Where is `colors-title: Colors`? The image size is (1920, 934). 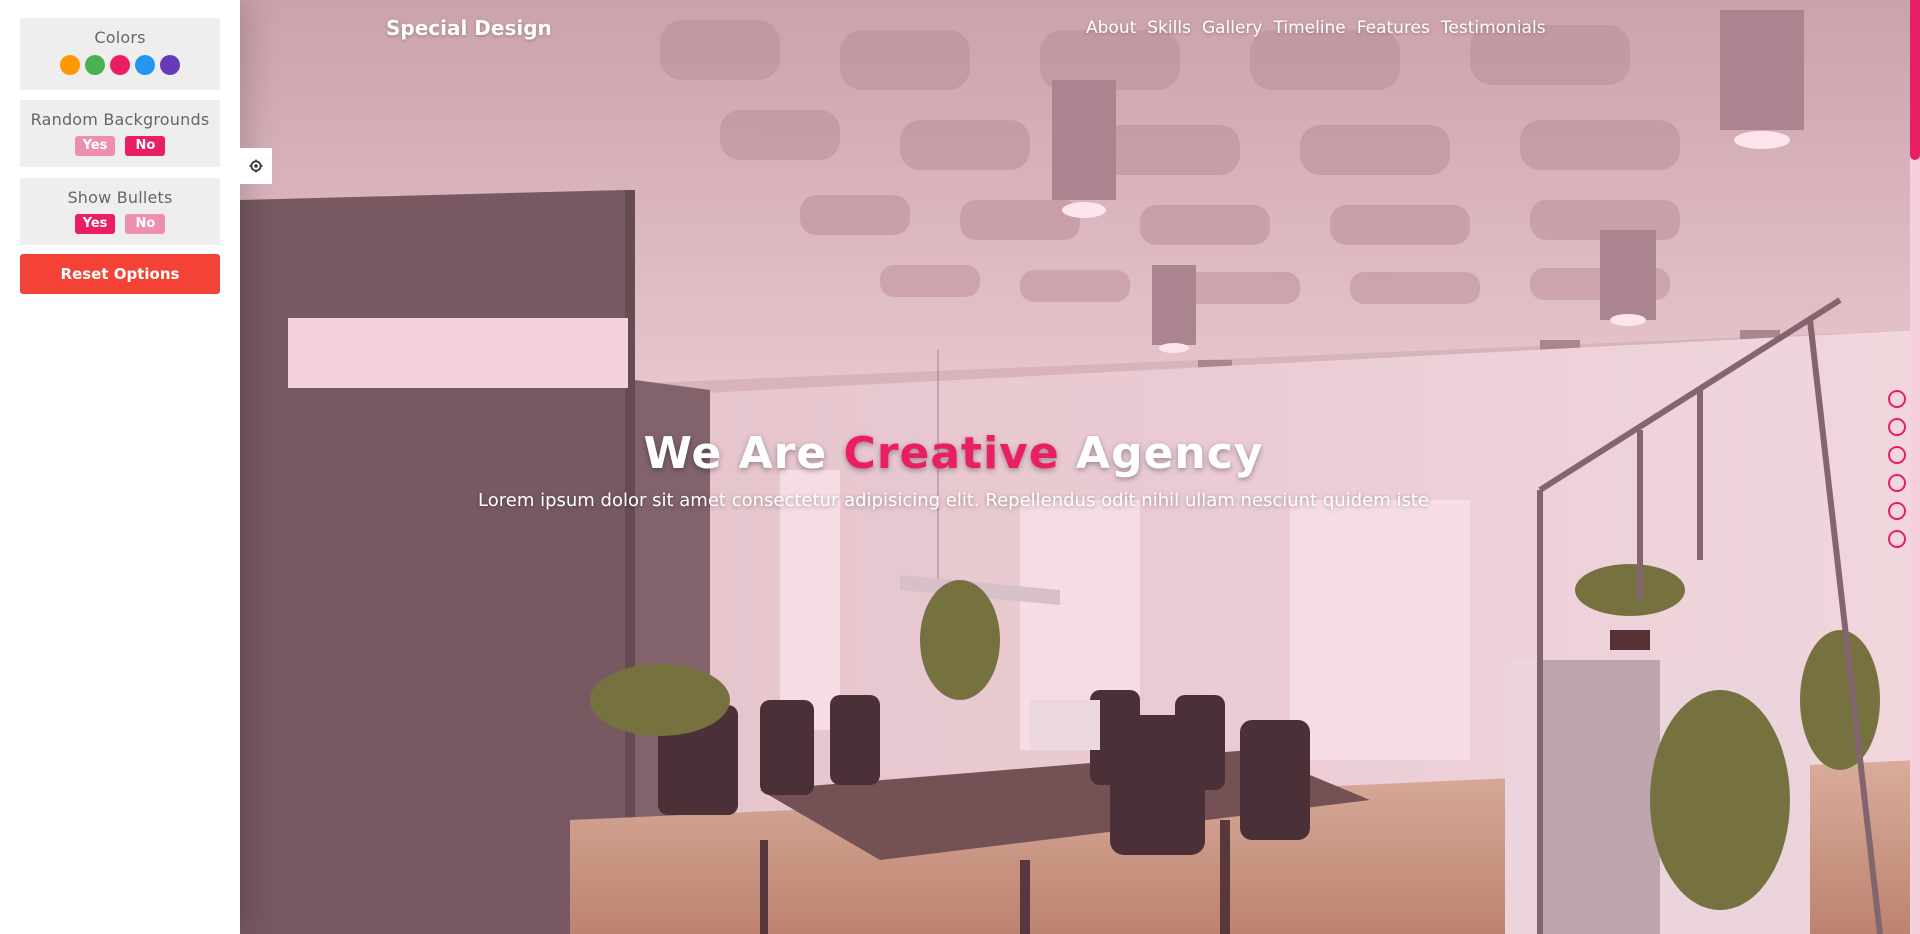 colors-title: Colors is located at coordinates (120, 37).